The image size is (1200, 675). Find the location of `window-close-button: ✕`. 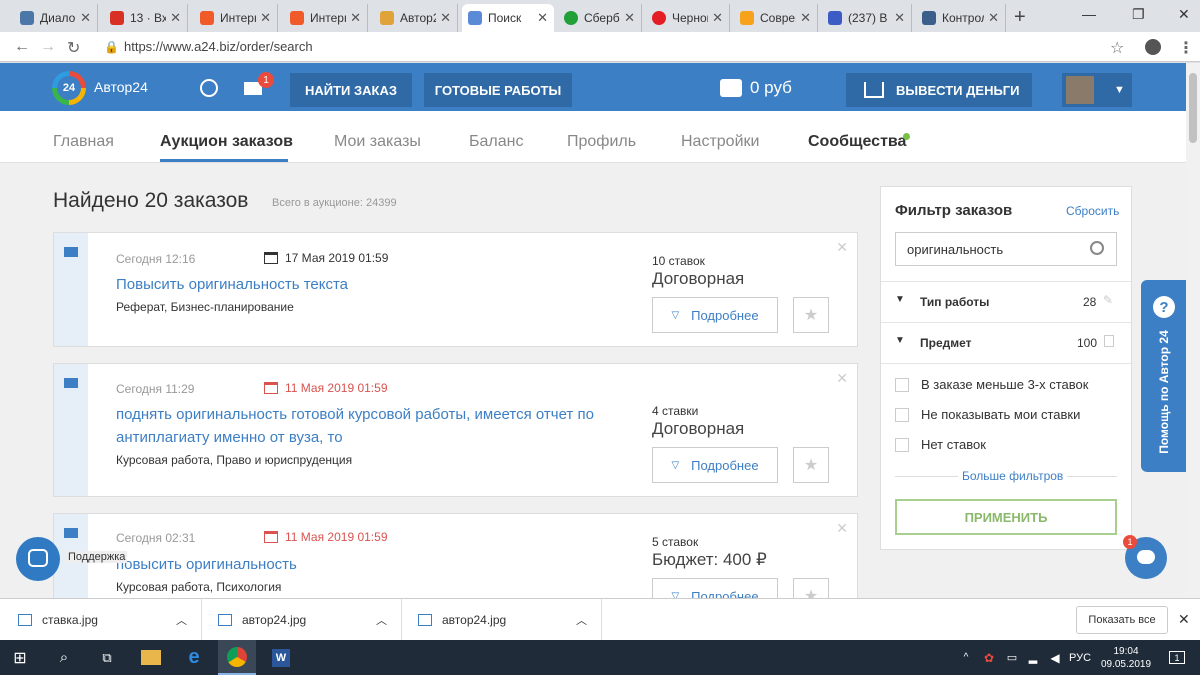

window-close-button: ✕ is located at coordinates (1184, 14).